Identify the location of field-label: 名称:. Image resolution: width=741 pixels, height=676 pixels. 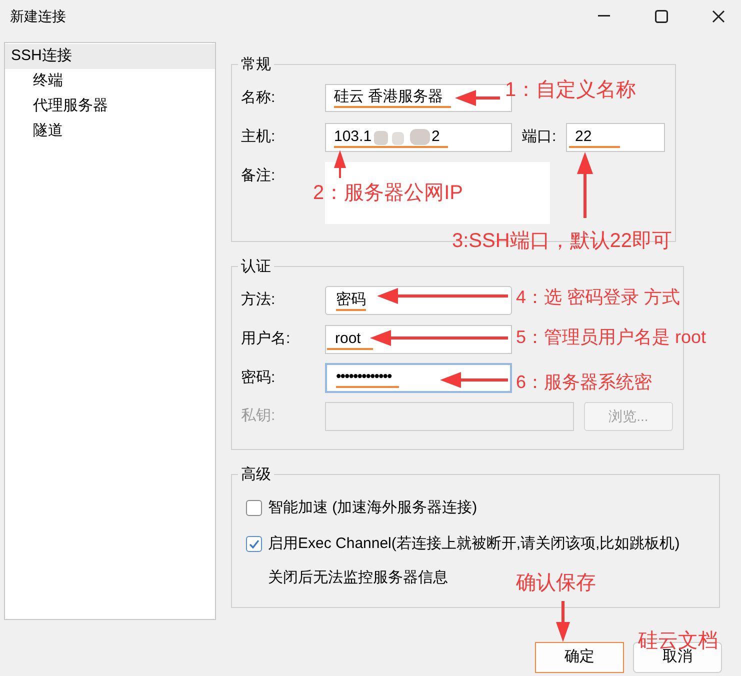
(258, 98).